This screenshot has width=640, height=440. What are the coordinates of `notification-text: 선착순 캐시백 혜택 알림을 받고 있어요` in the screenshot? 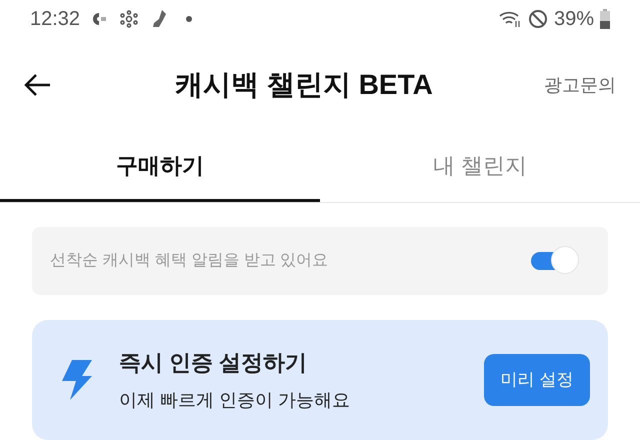 It's located at (189, 261).